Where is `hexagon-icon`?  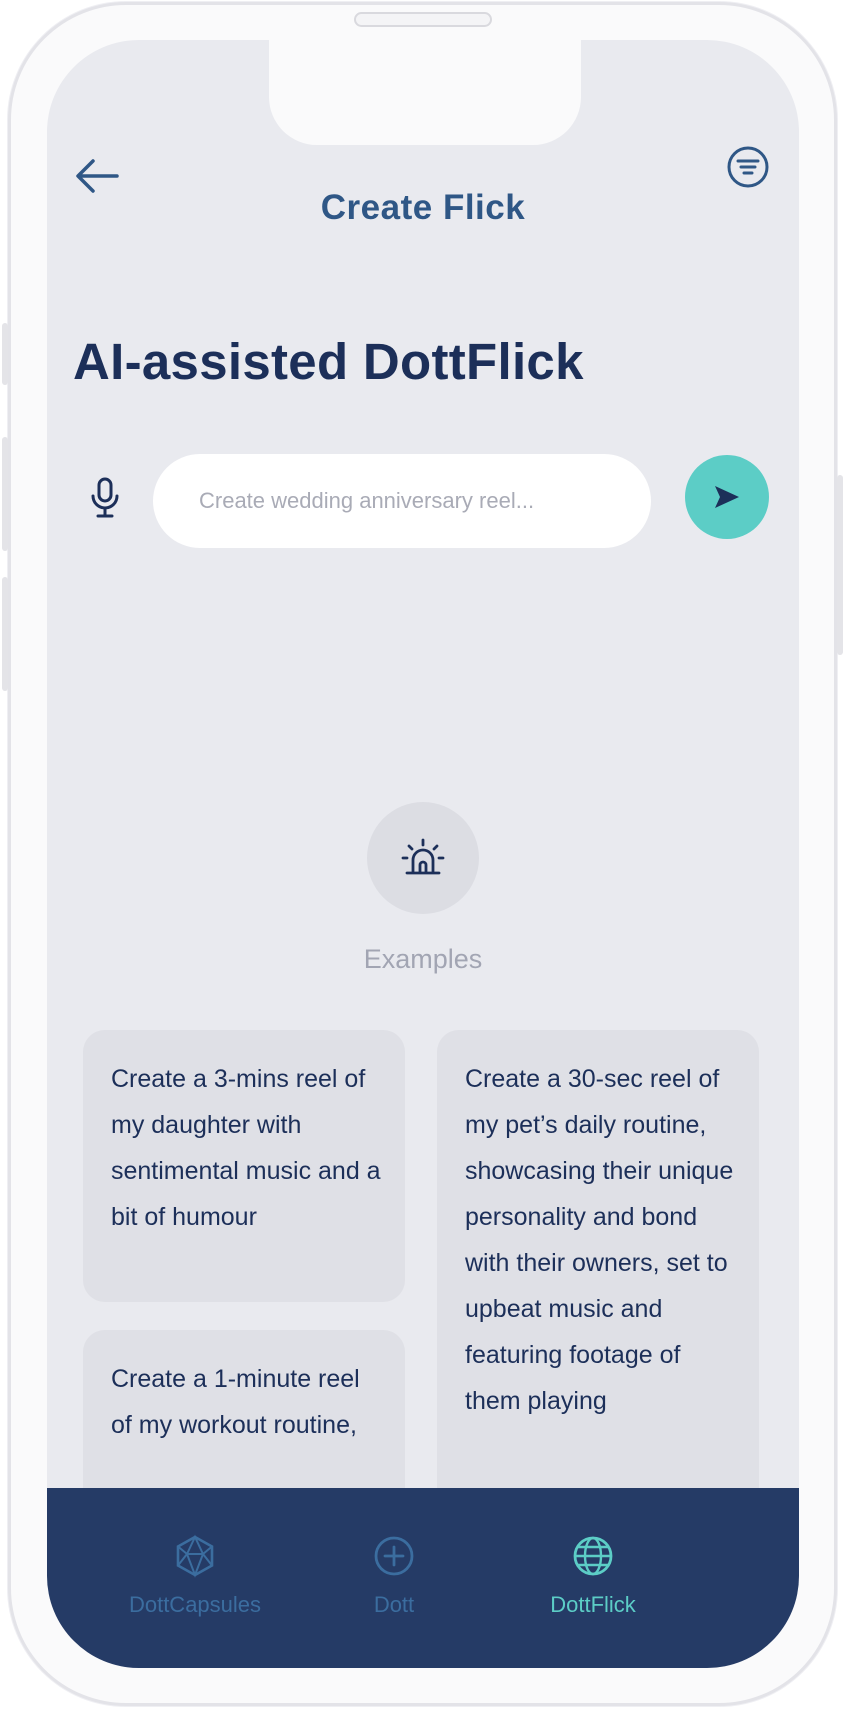
hexagon-icon is located at coordinates (195, 1556).